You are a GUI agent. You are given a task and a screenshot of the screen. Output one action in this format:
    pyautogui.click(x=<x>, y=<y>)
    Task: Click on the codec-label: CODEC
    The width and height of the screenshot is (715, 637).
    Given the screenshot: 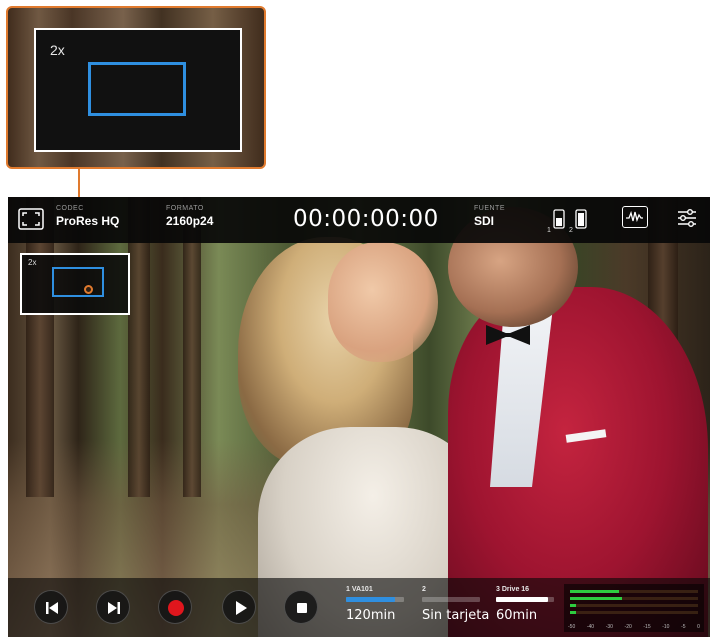 What is the action you would take?
    pyautogui.click(x=70, y=208)
    